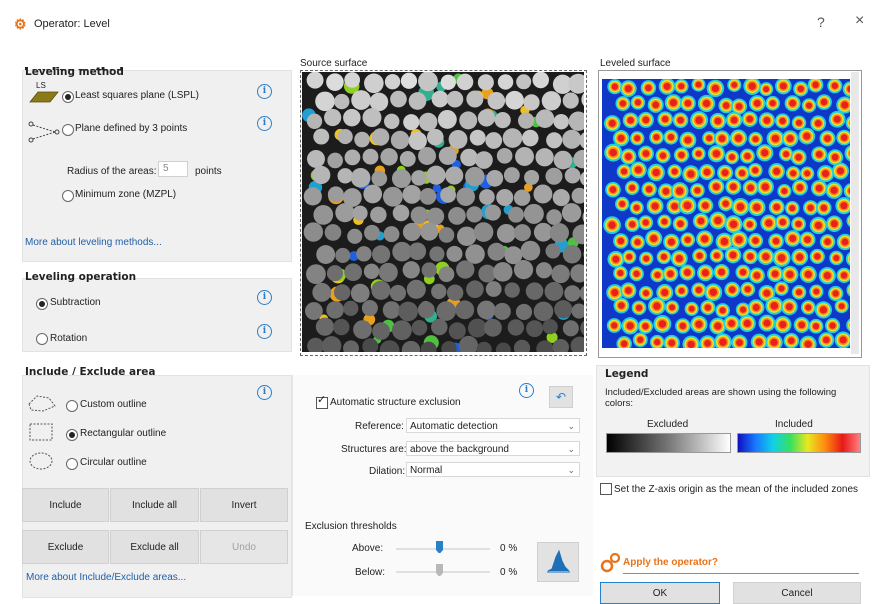  What do you see at coordinates (75, 302) in the screenshot?
I see `radio-subtraction-label: Subtraction` at bounding box center [75, 302].